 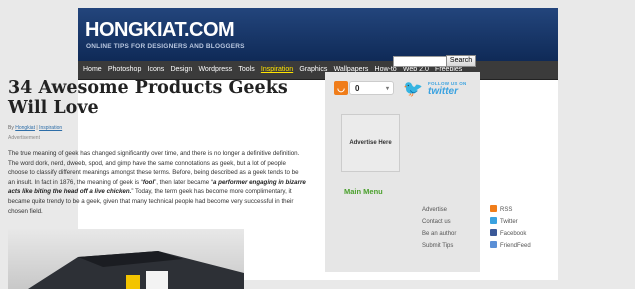 I want to click on menu-item-twitter-label: Twitter, so click(x=509, y=222).